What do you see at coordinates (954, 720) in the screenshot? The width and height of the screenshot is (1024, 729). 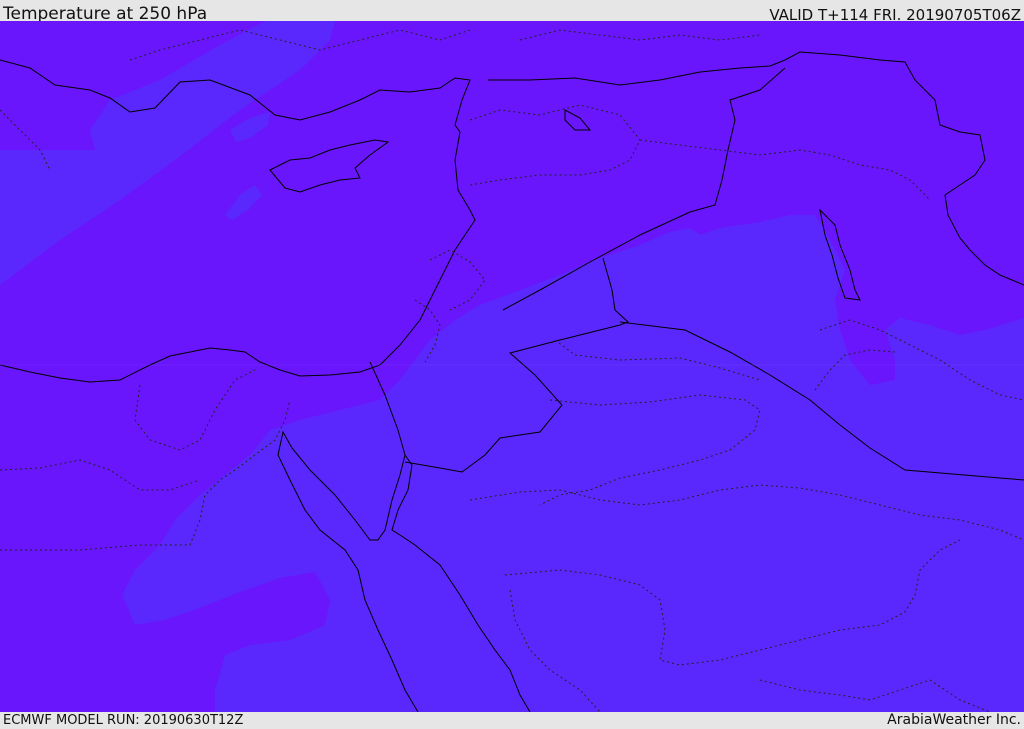 I see `credit-label: ArabiaWeather Inc.` at bounding box center [954, 720].